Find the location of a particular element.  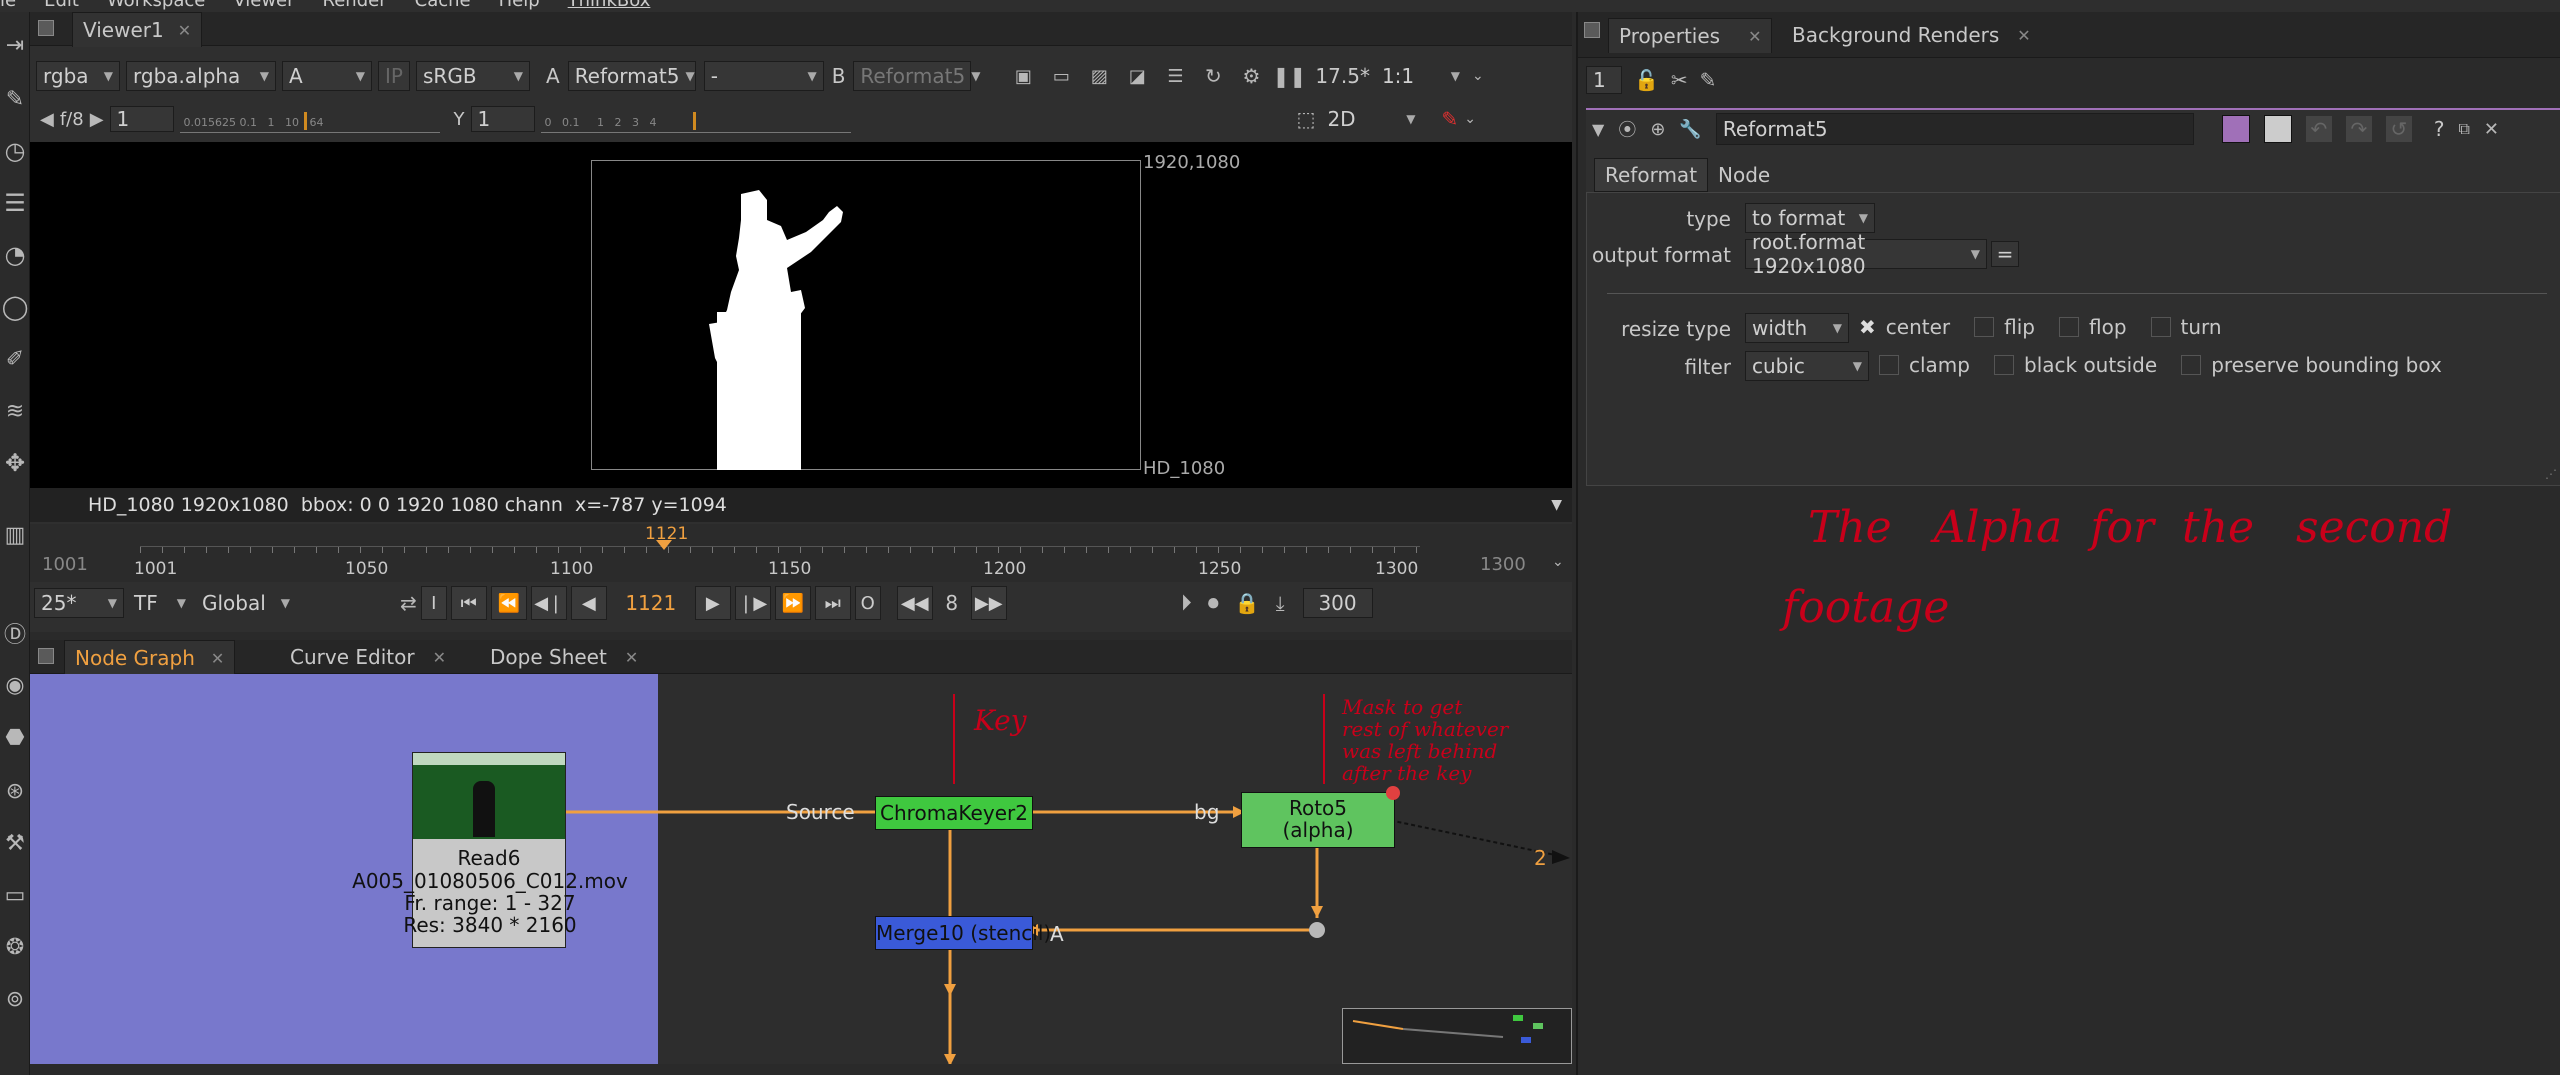

menu-file: le is located at coordinates (8, 5).